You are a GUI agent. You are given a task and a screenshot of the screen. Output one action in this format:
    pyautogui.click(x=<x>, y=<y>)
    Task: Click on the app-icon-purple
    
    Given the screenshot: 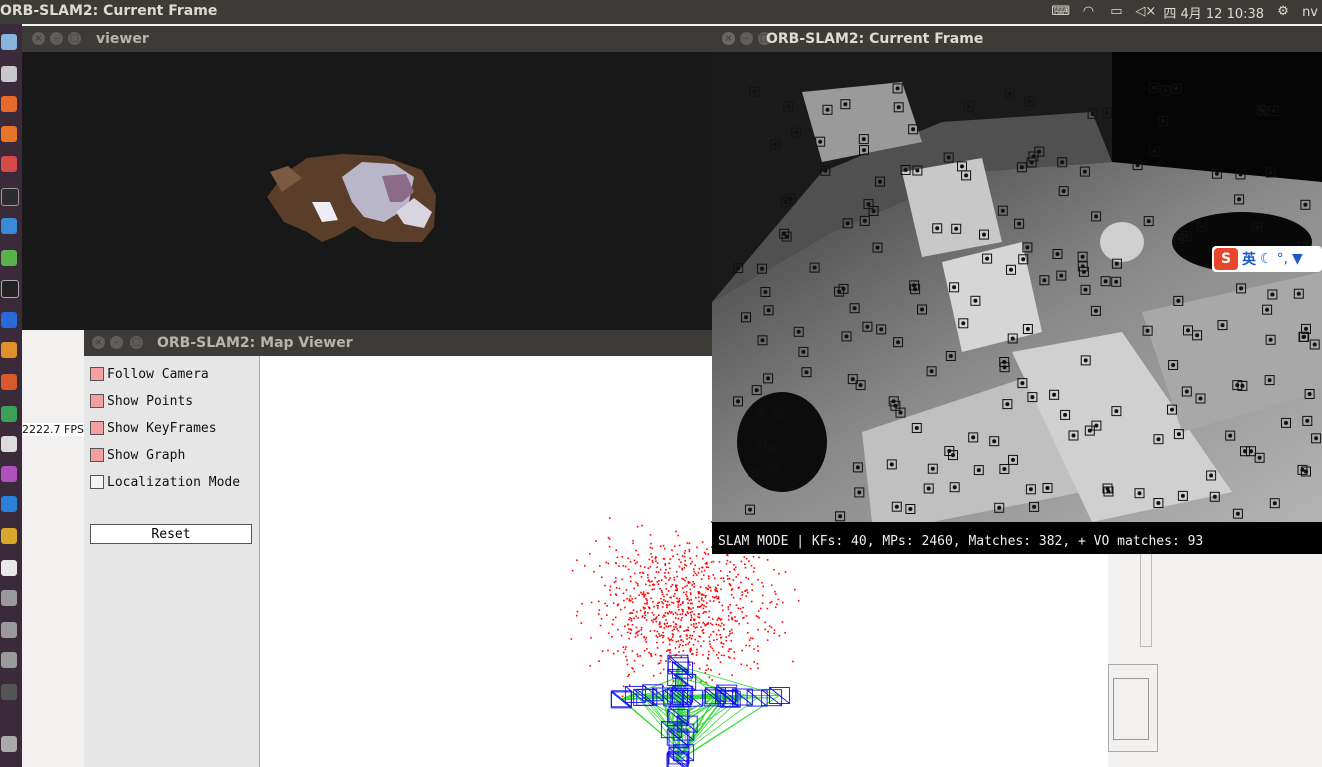 What is the action you would take?
    pyautogui.click(x=9, y=474)
    